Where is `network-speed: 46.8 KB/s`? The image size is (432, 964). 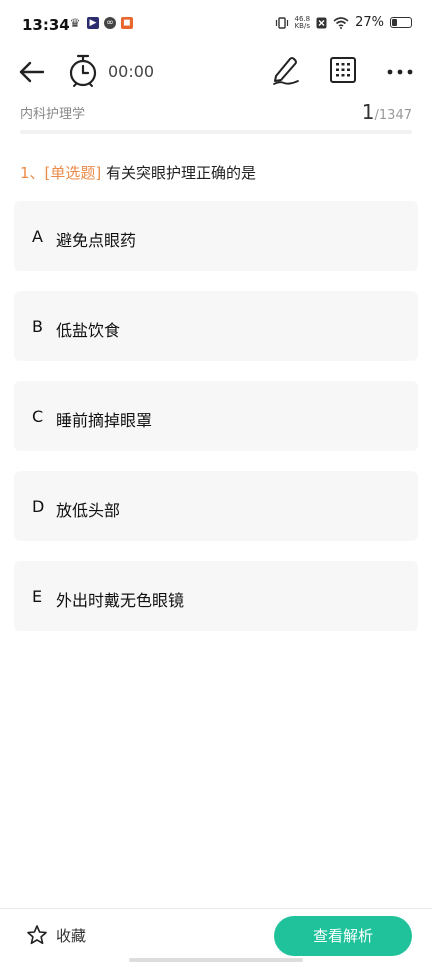
network-speed: 46.8 KB/s is located at coordinates (302, 22).